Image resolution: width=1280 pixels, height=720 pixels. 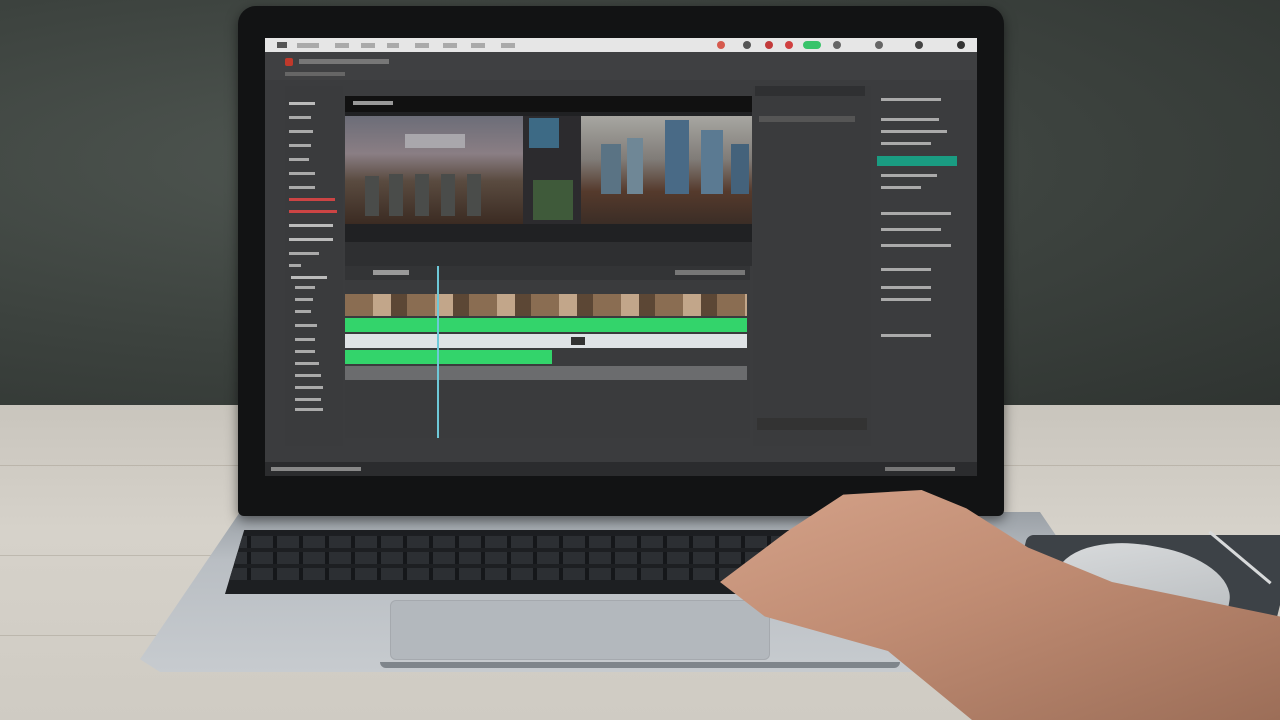 What do you see at coordinates (812, 424) in the screenshot?
I see `inspector-footer` at bounding box center [812, 424].